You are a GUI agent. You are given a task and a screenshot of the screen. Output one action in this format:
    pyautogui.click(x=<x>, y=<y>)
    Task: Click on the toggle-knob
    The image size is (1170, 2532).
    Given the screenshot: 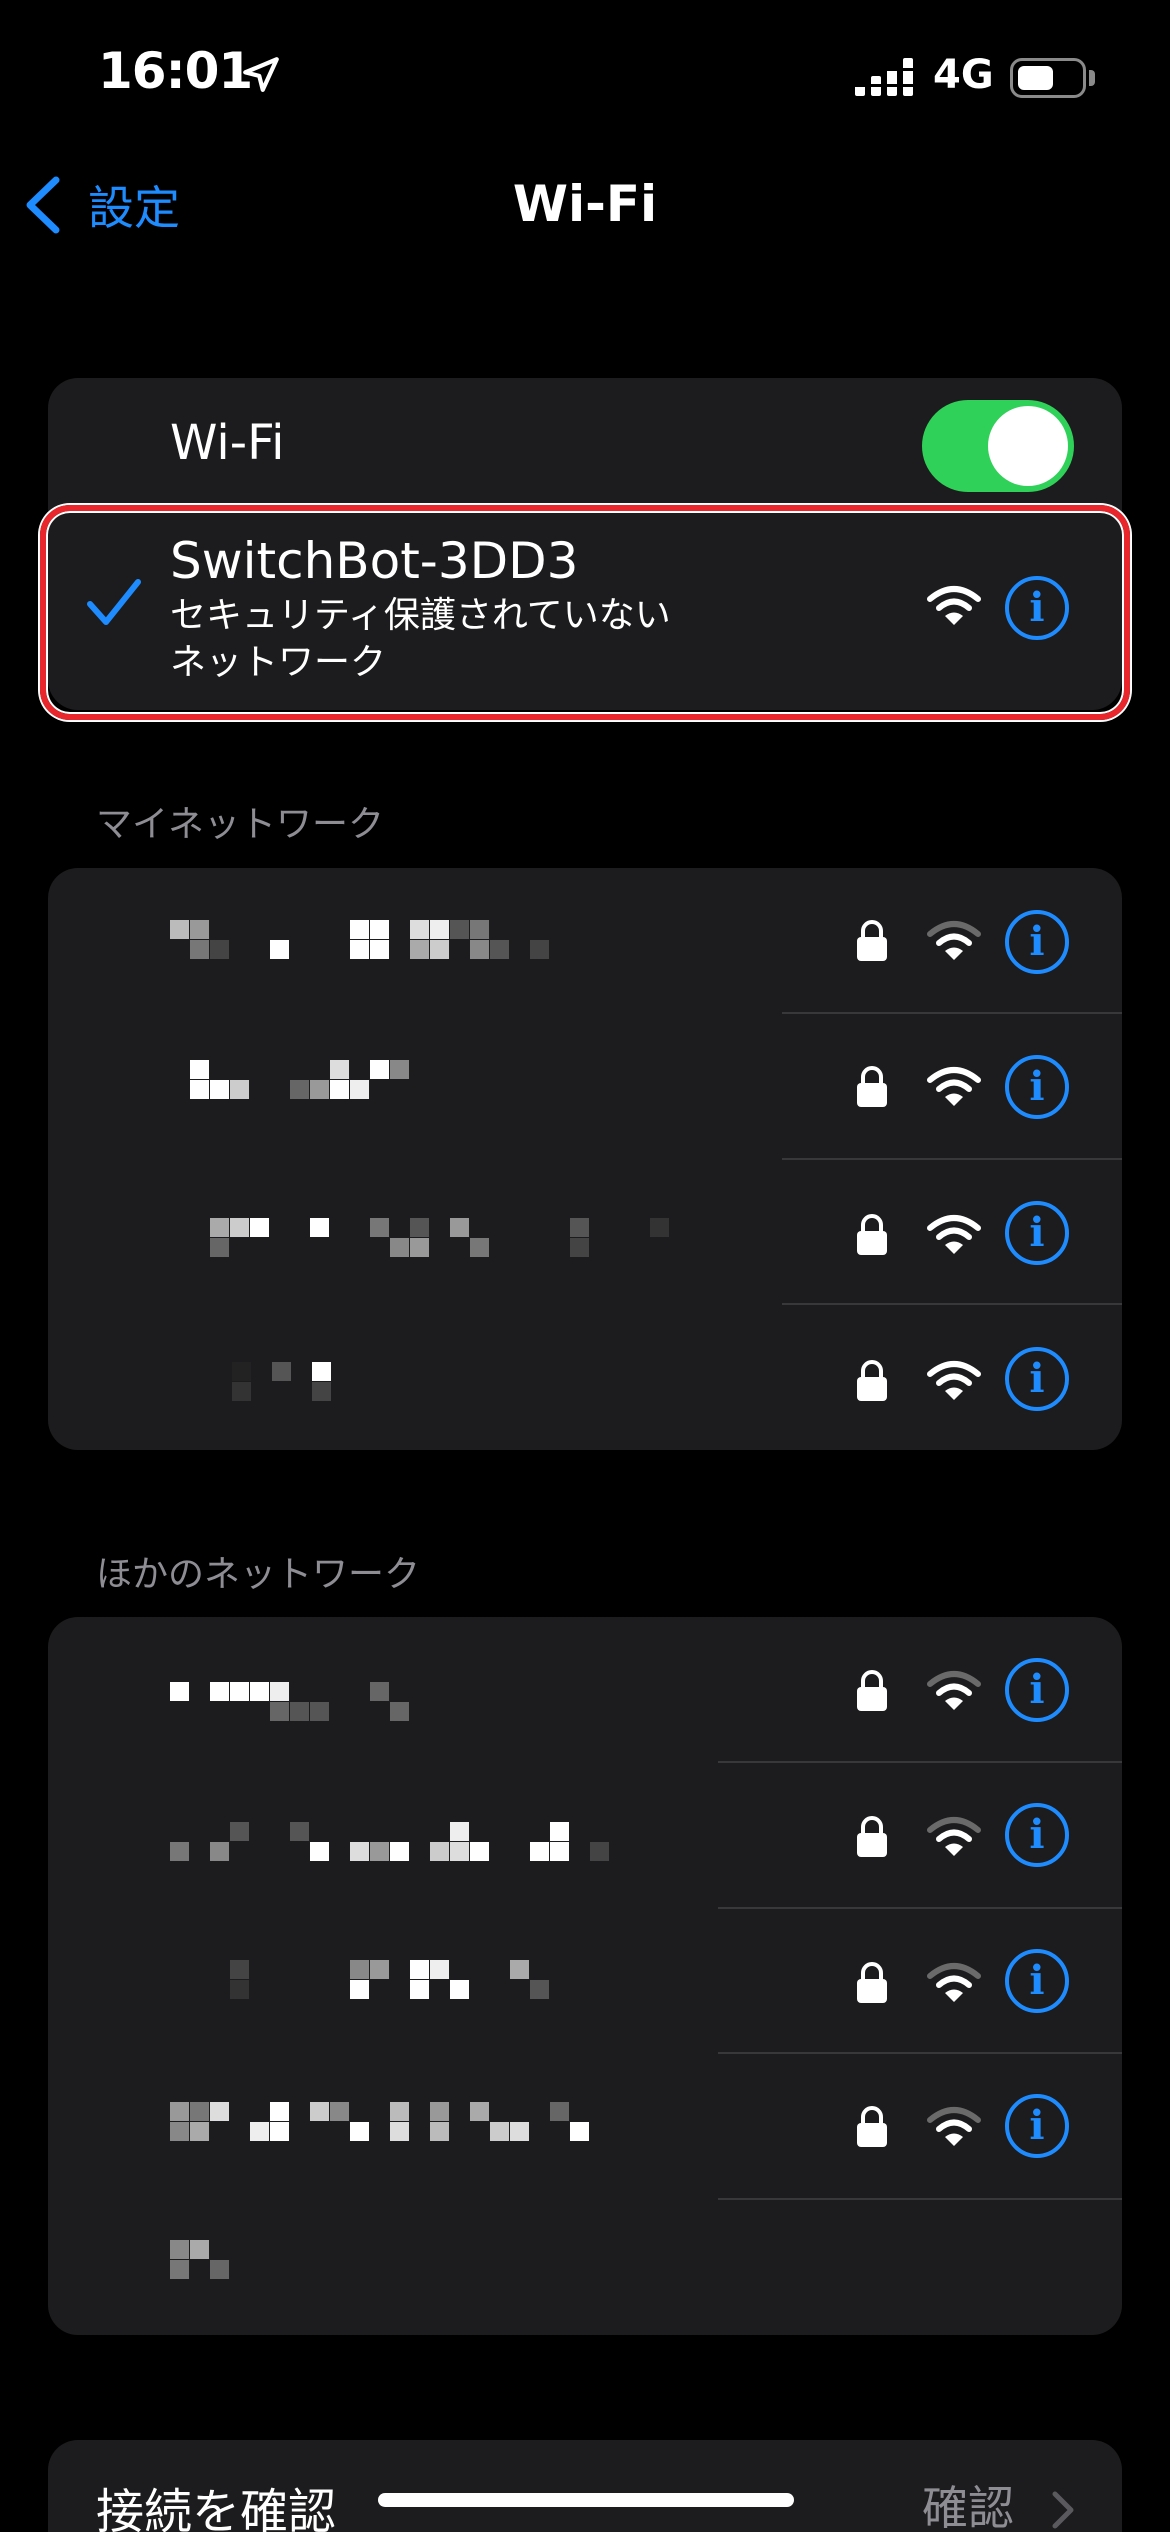 What is the action you would take?
    pyautogui.click(x=1028, y=446)
    